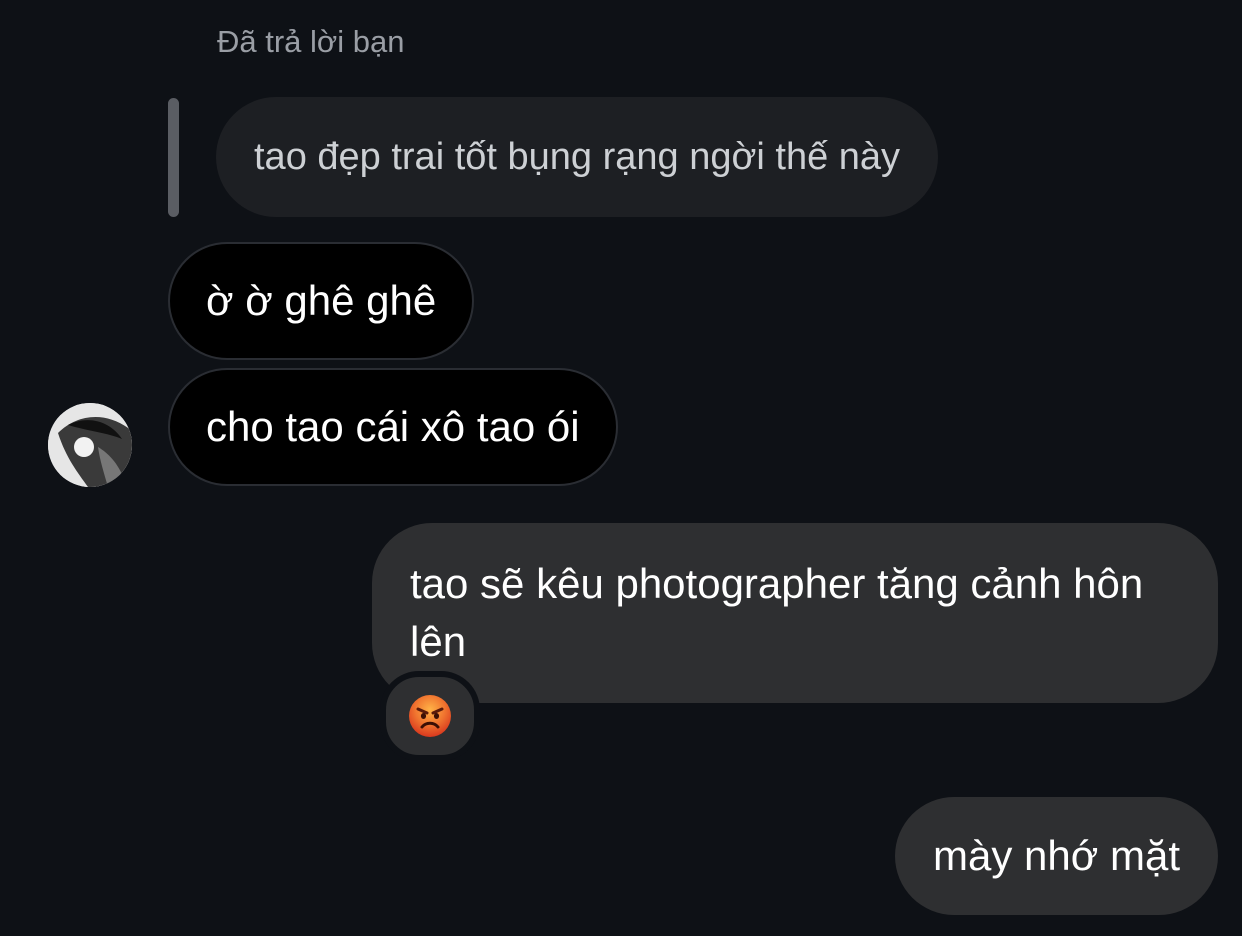  I want to click on sent-message-bubble: mày nhớ mặt, so click(1056, 856).